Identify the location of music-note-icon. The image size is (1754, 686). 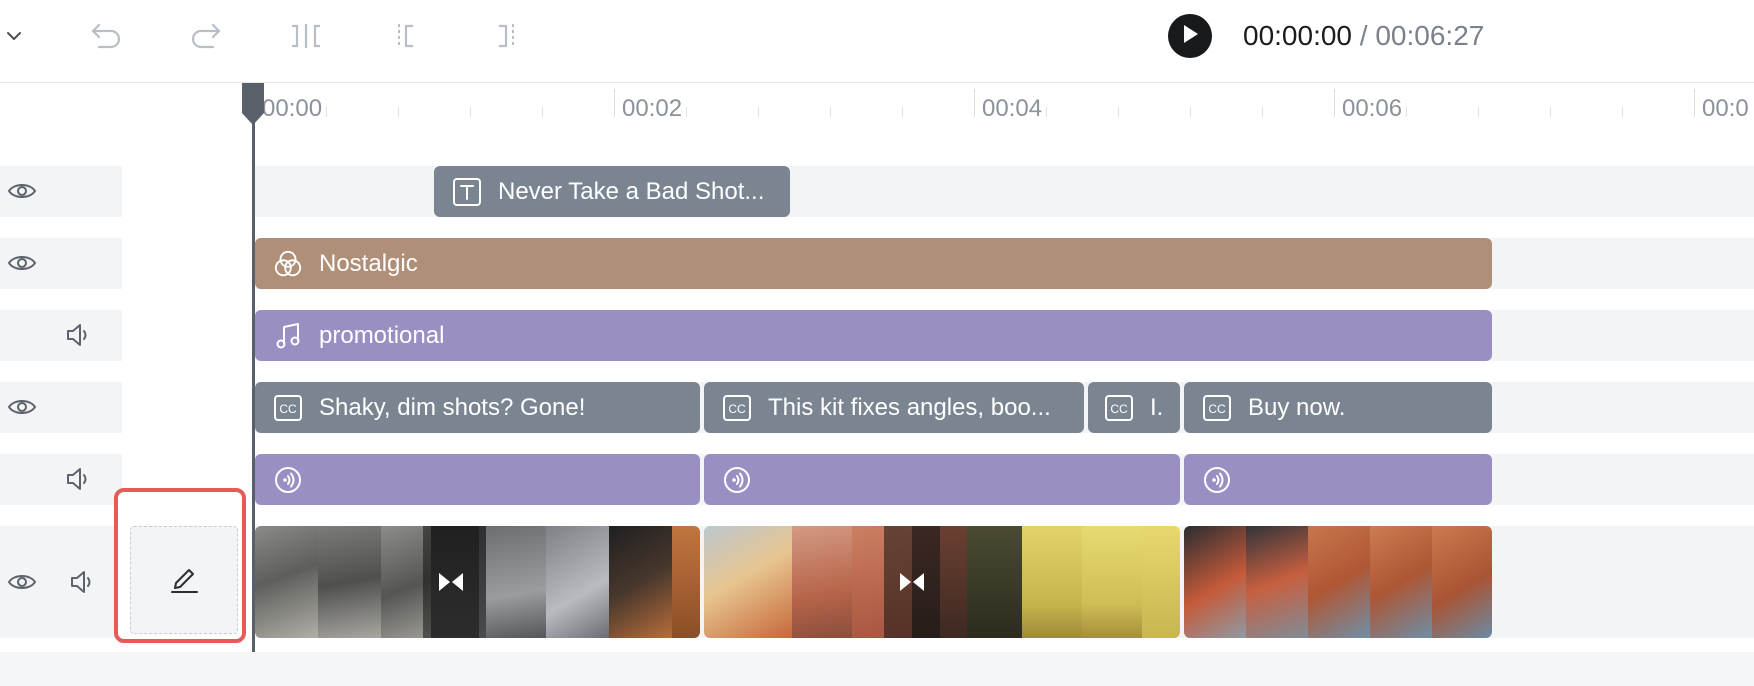
(288, 336).